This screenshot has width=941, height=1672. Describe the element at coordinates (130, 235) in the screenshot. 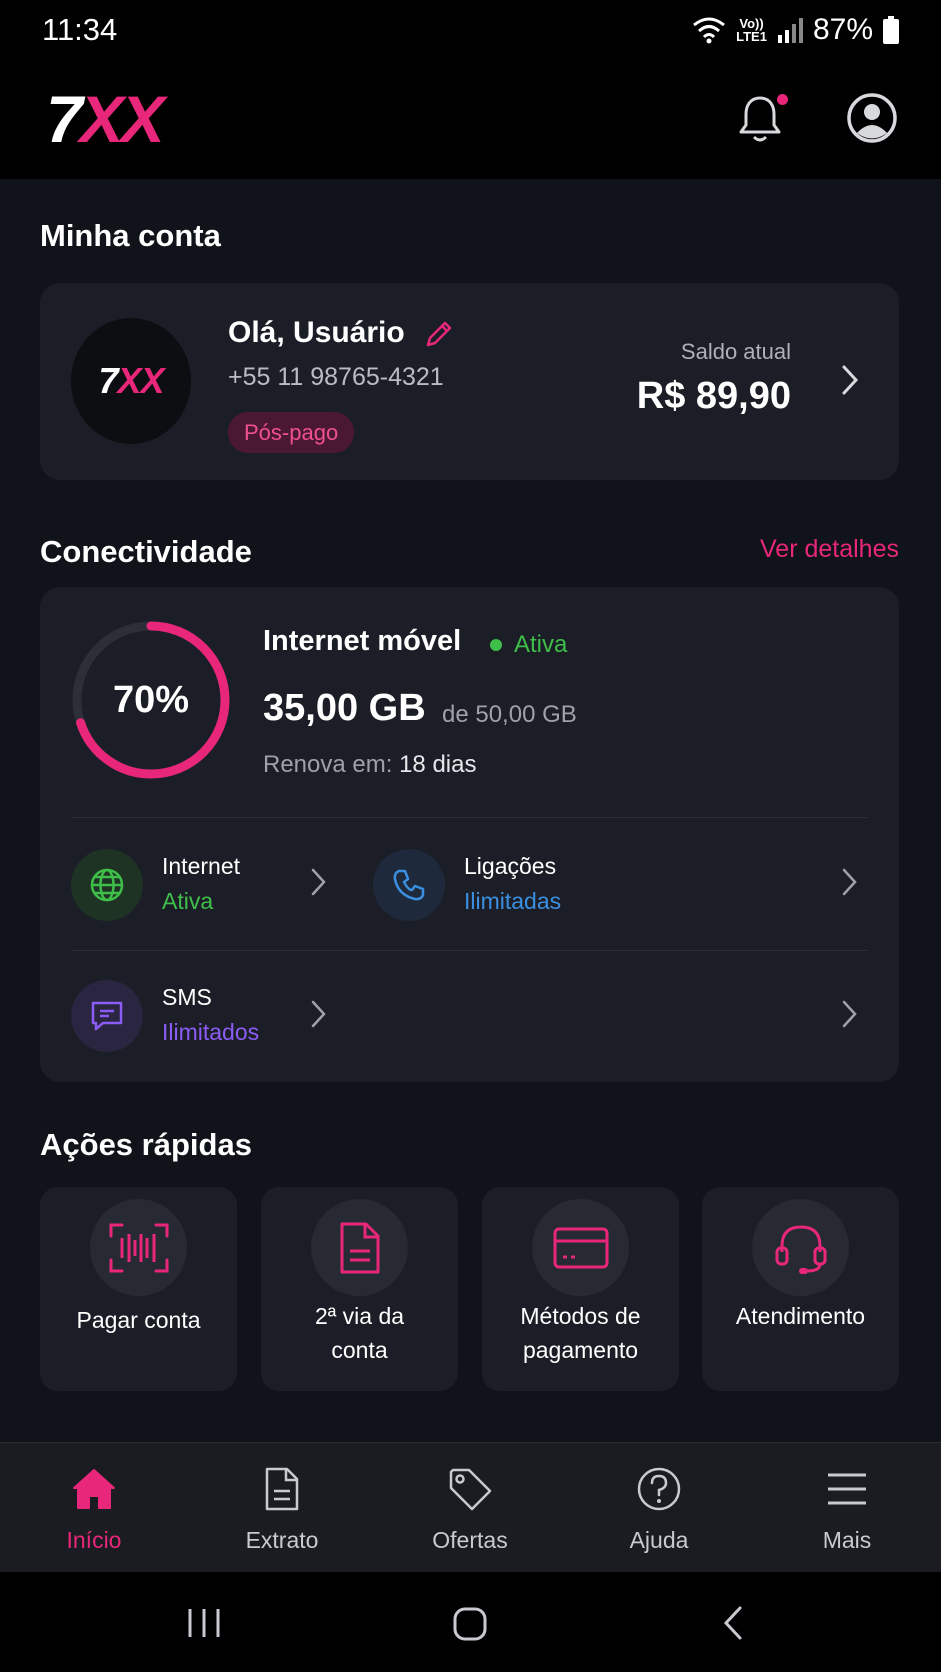

I see `account-section-title: Minha conta` at that location.